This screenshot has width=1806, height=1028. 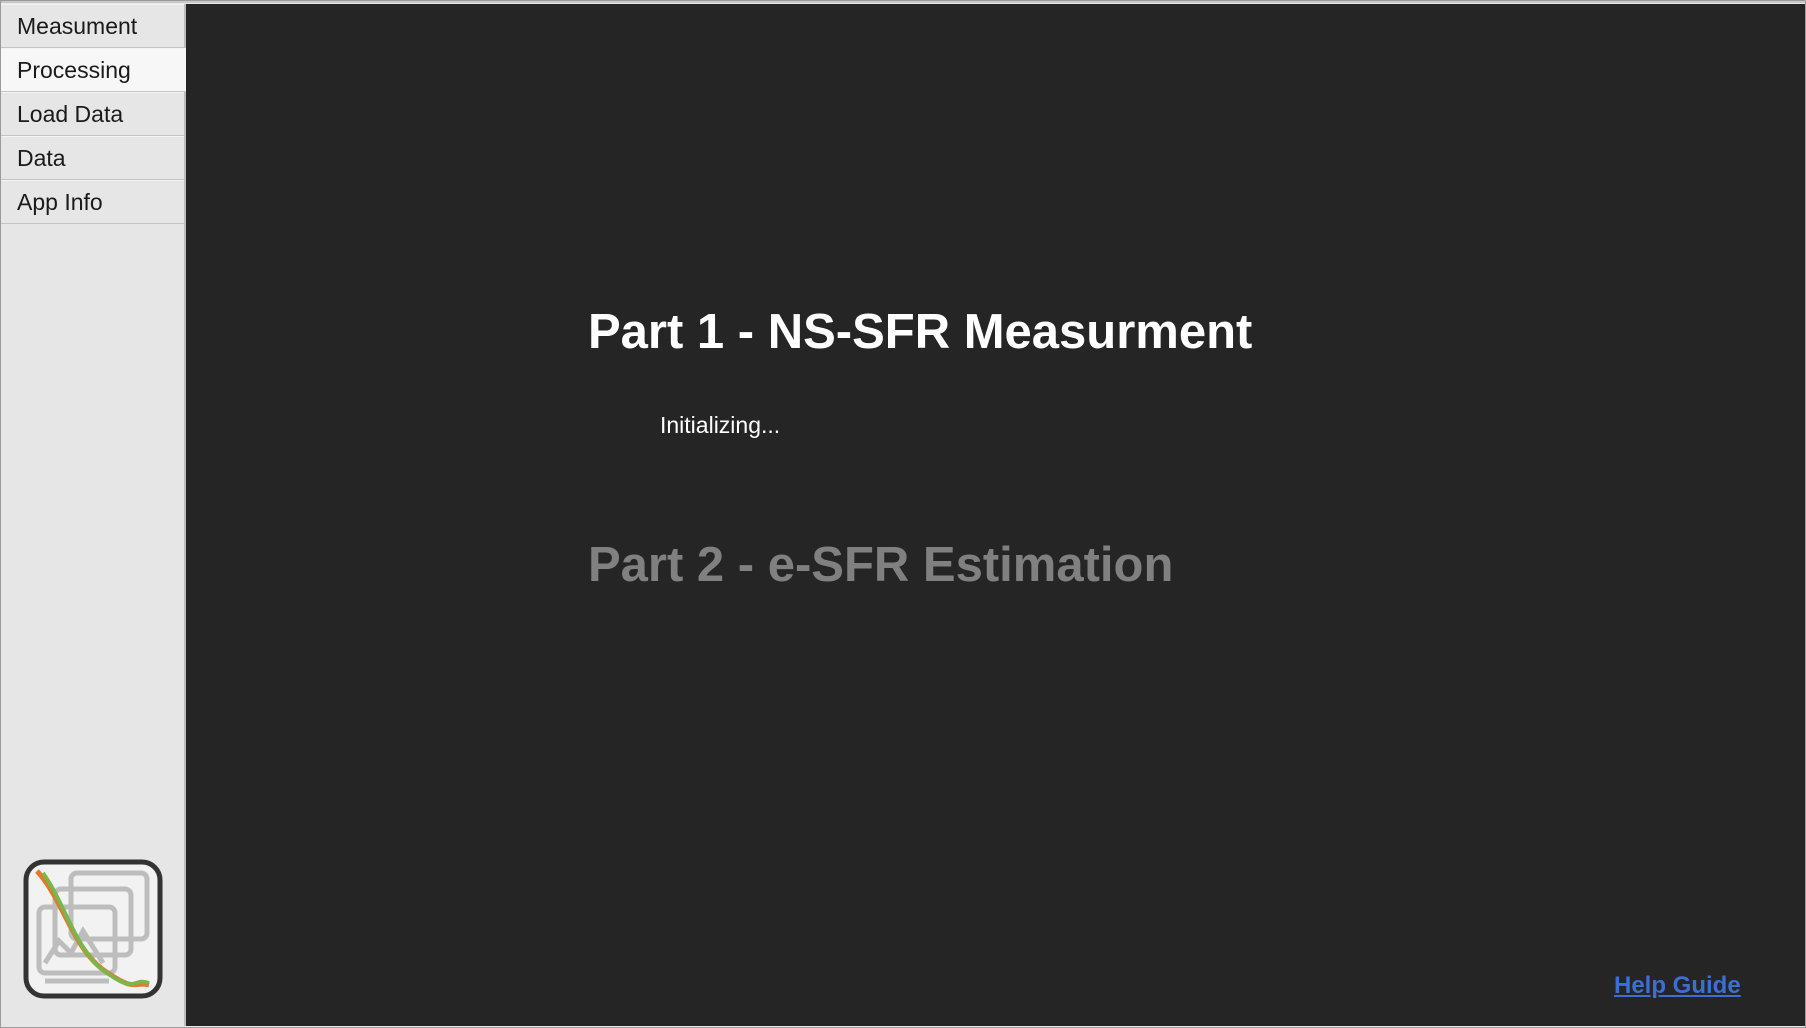 I want to click on window-top-border, so click(x=903, y=2).